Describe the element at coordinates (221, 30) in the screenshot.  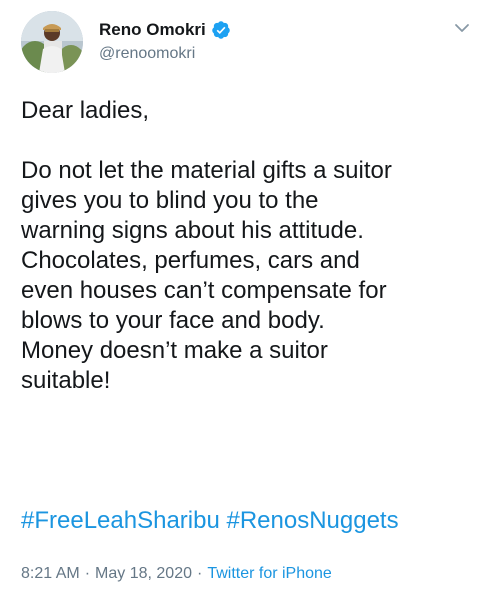
I see `verified-badge-icon` at that location.